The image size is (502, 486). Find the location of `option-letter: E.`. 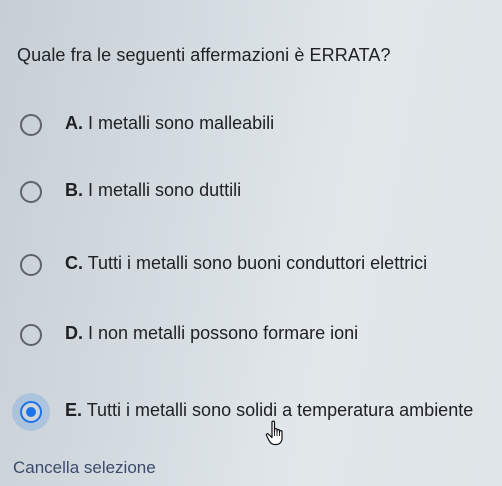

option-letter: E. is located at coordinates (74, 410).